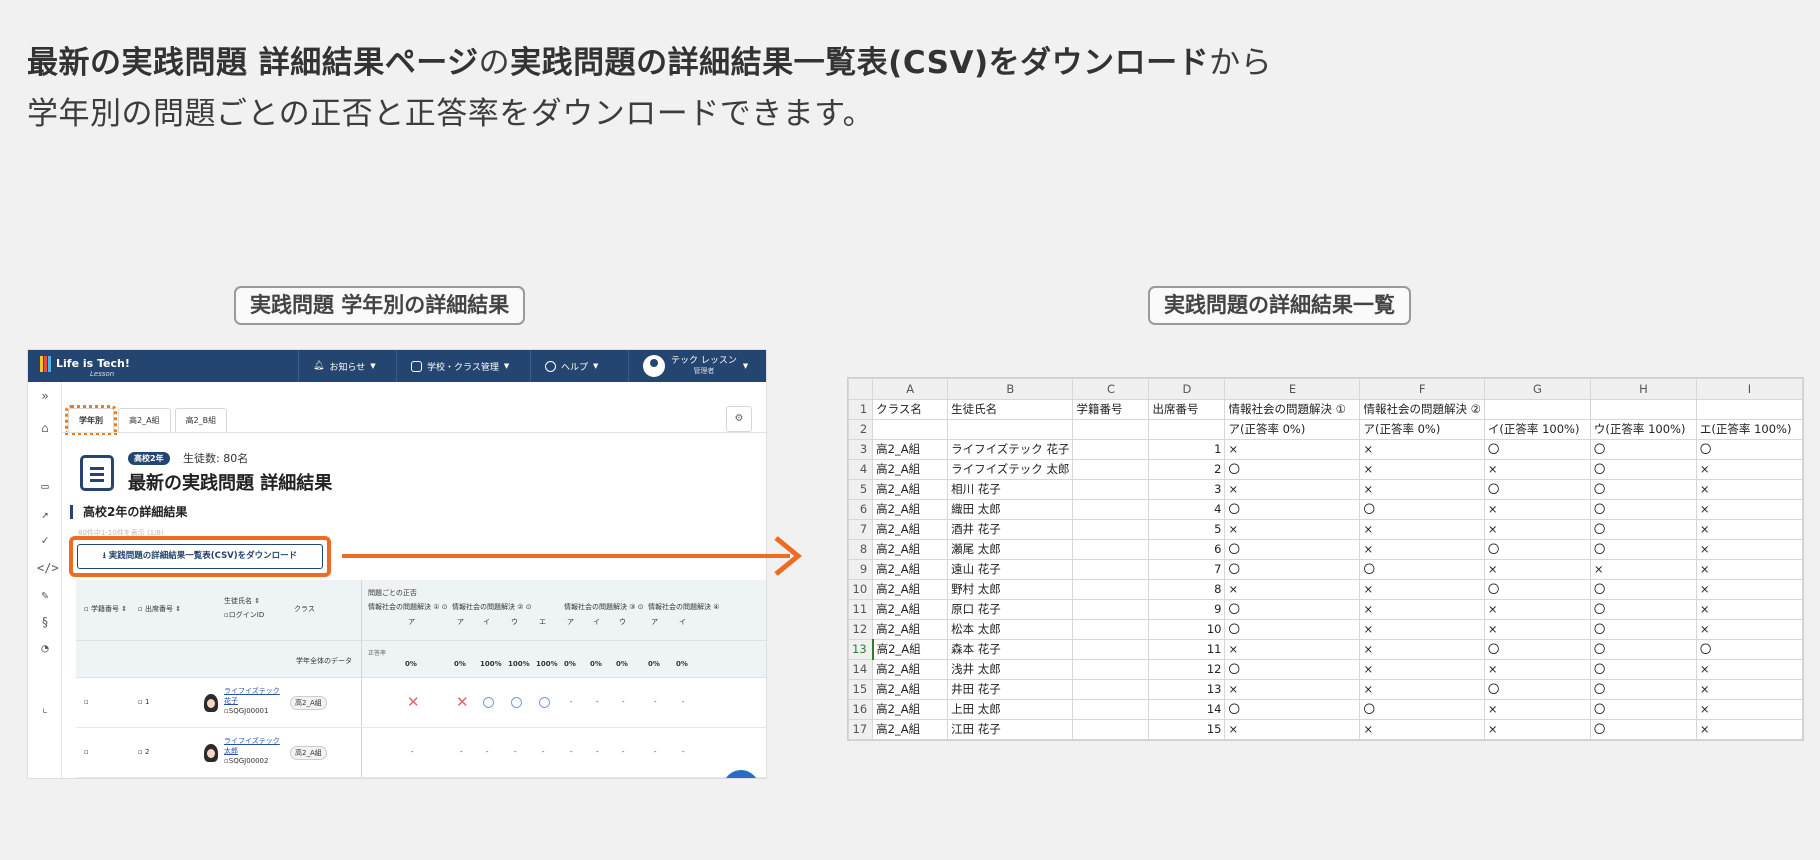 The image size is (1820, 860). What do you see at coordinates (860, 409) in the screenshot?
I see `row-header: 1` at bounding box center [860, 409].